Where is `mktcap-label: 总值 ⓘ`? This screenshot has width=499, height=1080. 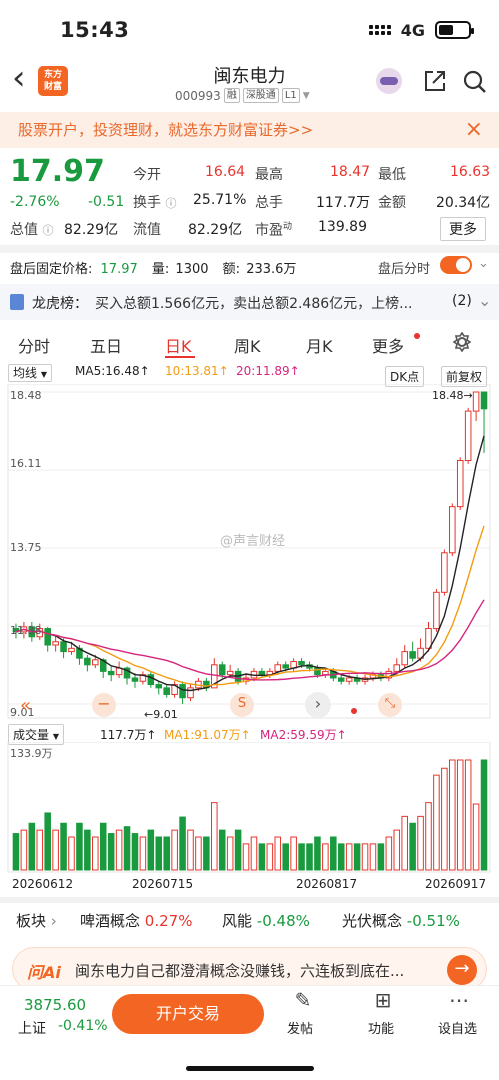 mktcap-label: 总值 ⓘ is located at coordinates (32, 230).